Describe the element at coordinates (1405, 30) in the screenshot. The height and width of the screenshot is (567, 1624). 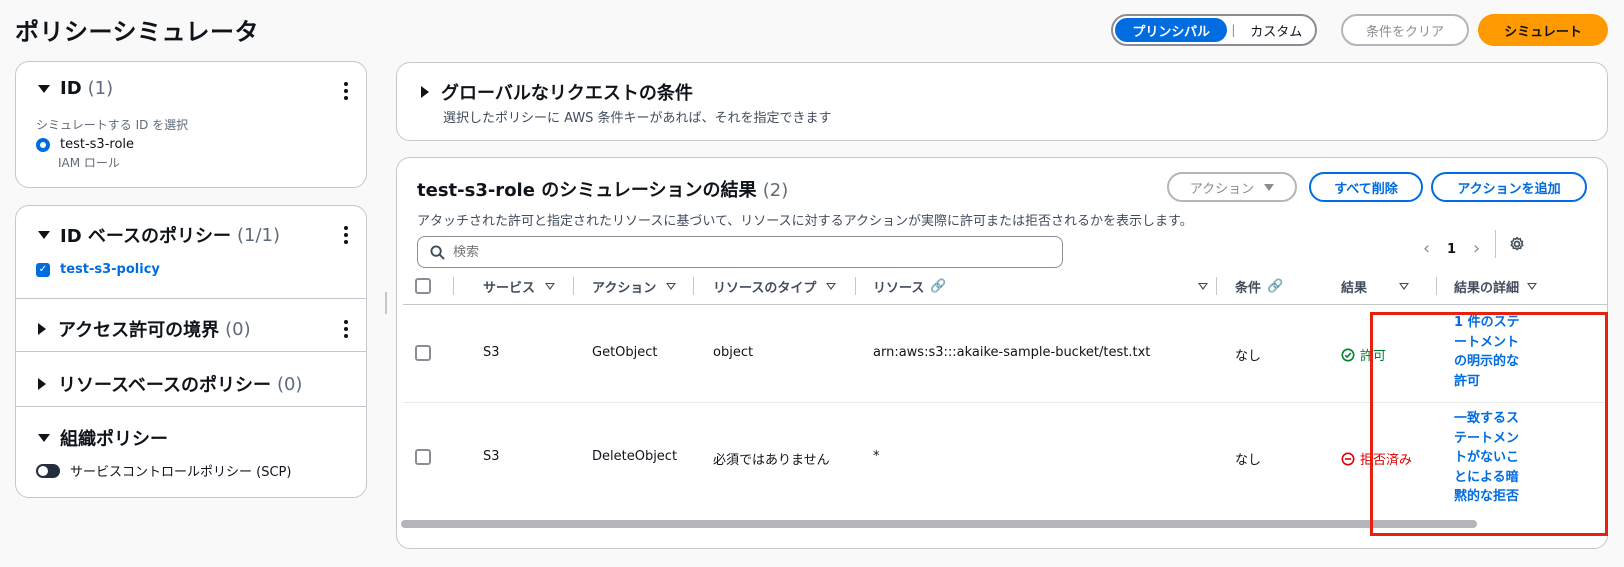
I see `clear-conditions-button: 条件をクリア` at that location.